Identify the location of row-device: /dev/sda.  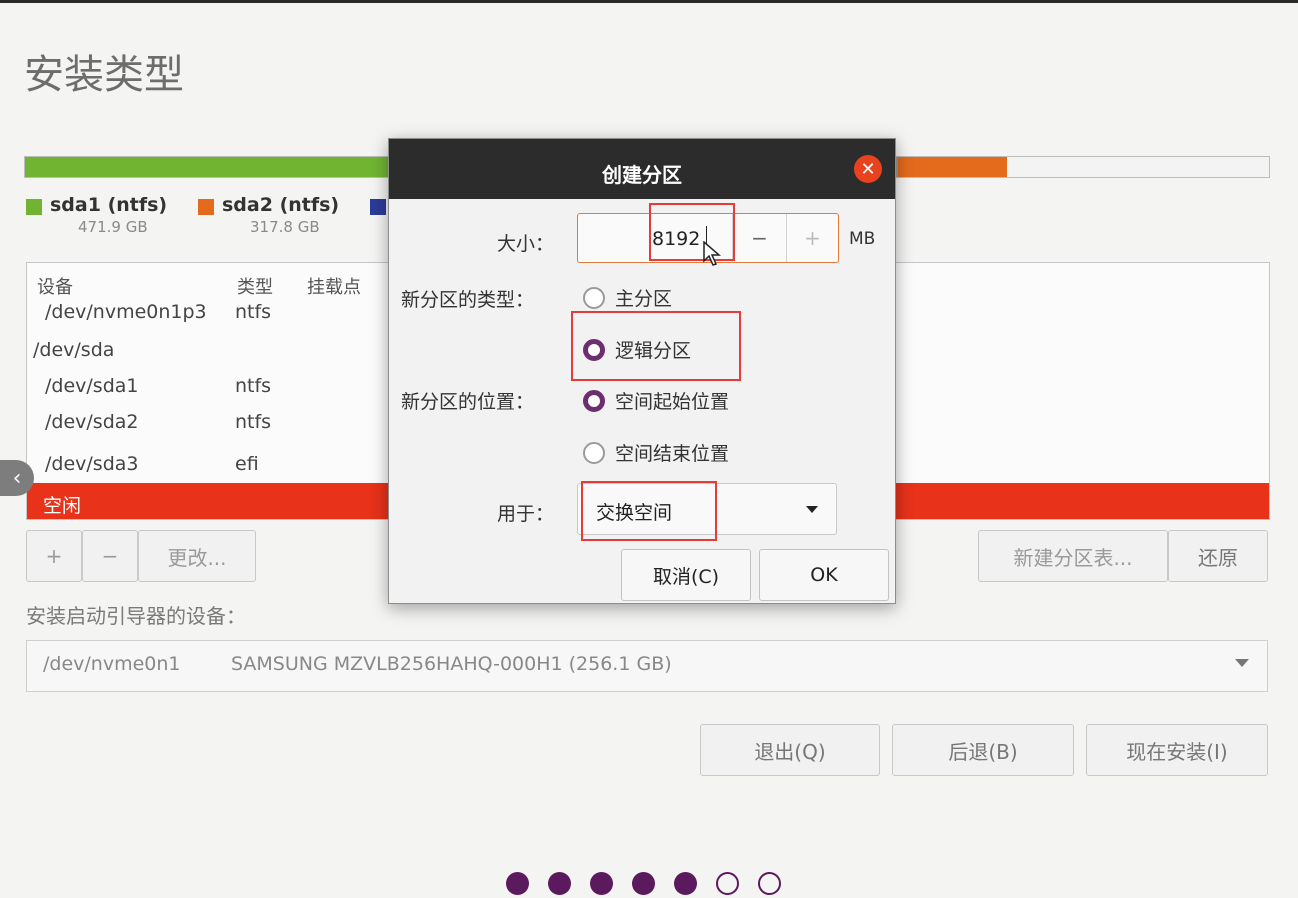
(74, 350).